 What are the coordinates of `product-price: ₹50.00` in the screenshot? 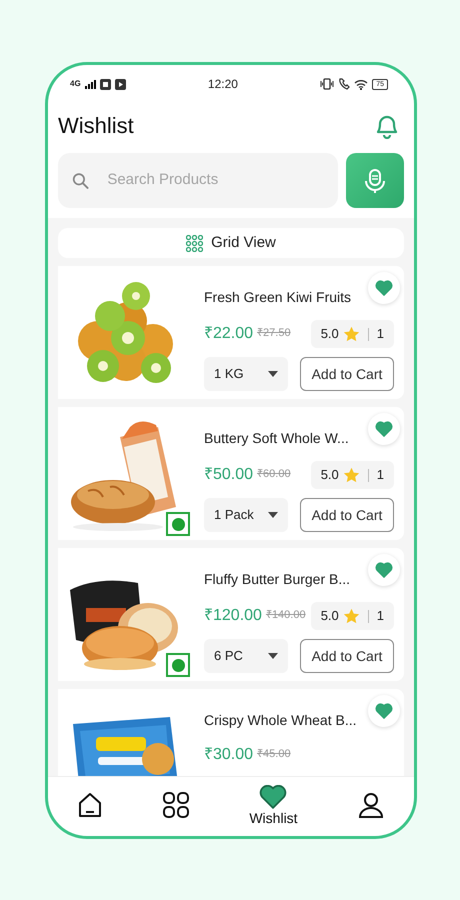 It's located at (229, 475).